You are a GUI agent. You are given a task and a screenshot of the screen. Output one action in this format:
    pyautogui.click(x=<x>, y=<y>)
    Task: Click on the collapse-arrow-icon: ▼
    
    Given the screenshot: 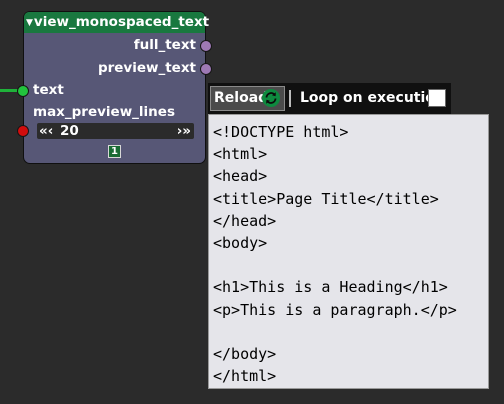 What is the action you would take?
    pyautogui.click(x=29, y=23)
    